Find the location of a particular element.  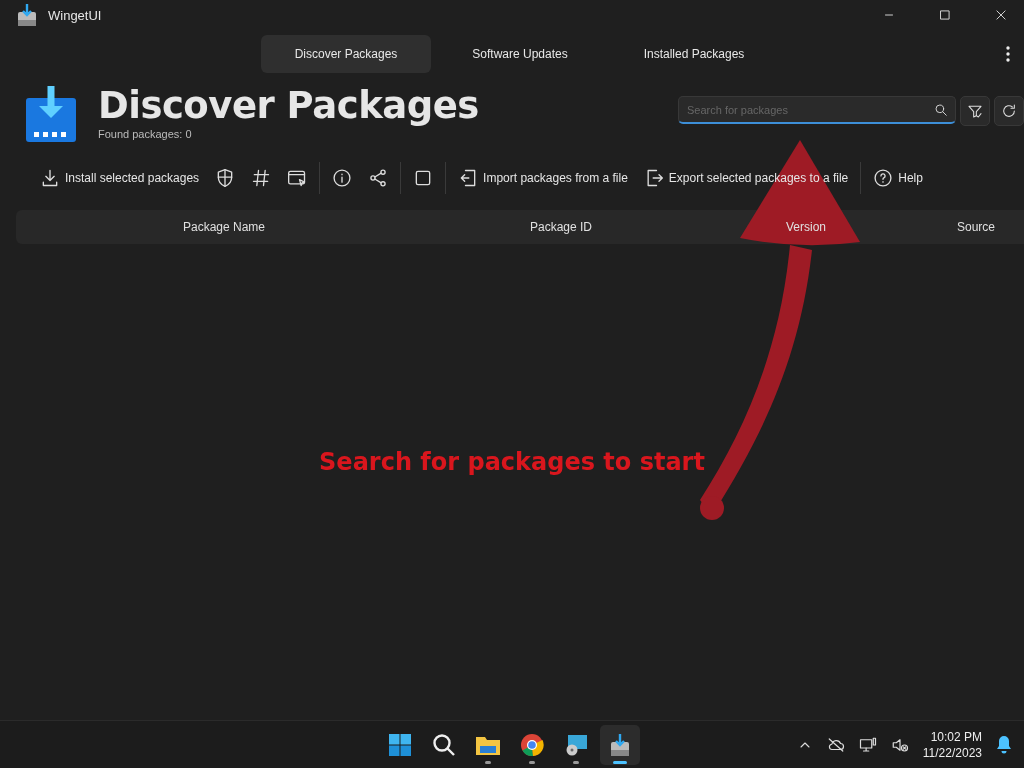

reload-button is located at coordinates (1009, 111).